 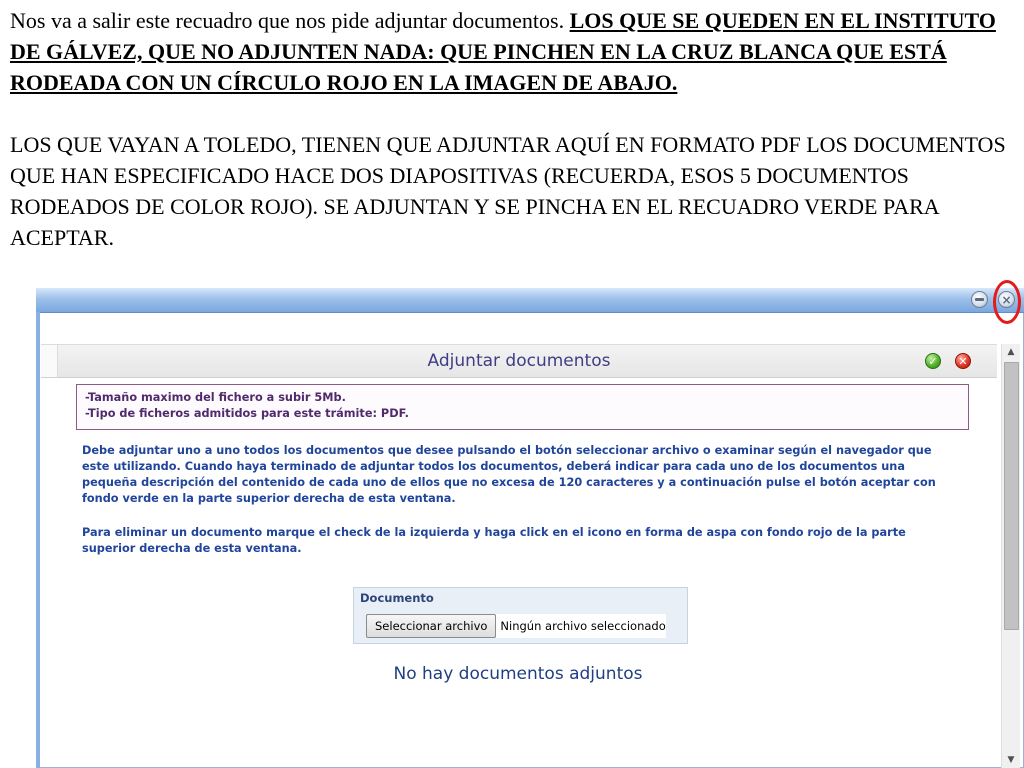 What do you see at coordinates (963, 361) in the screenshot?
I see `x-icon: ✕` at bounding box center [963, 361].